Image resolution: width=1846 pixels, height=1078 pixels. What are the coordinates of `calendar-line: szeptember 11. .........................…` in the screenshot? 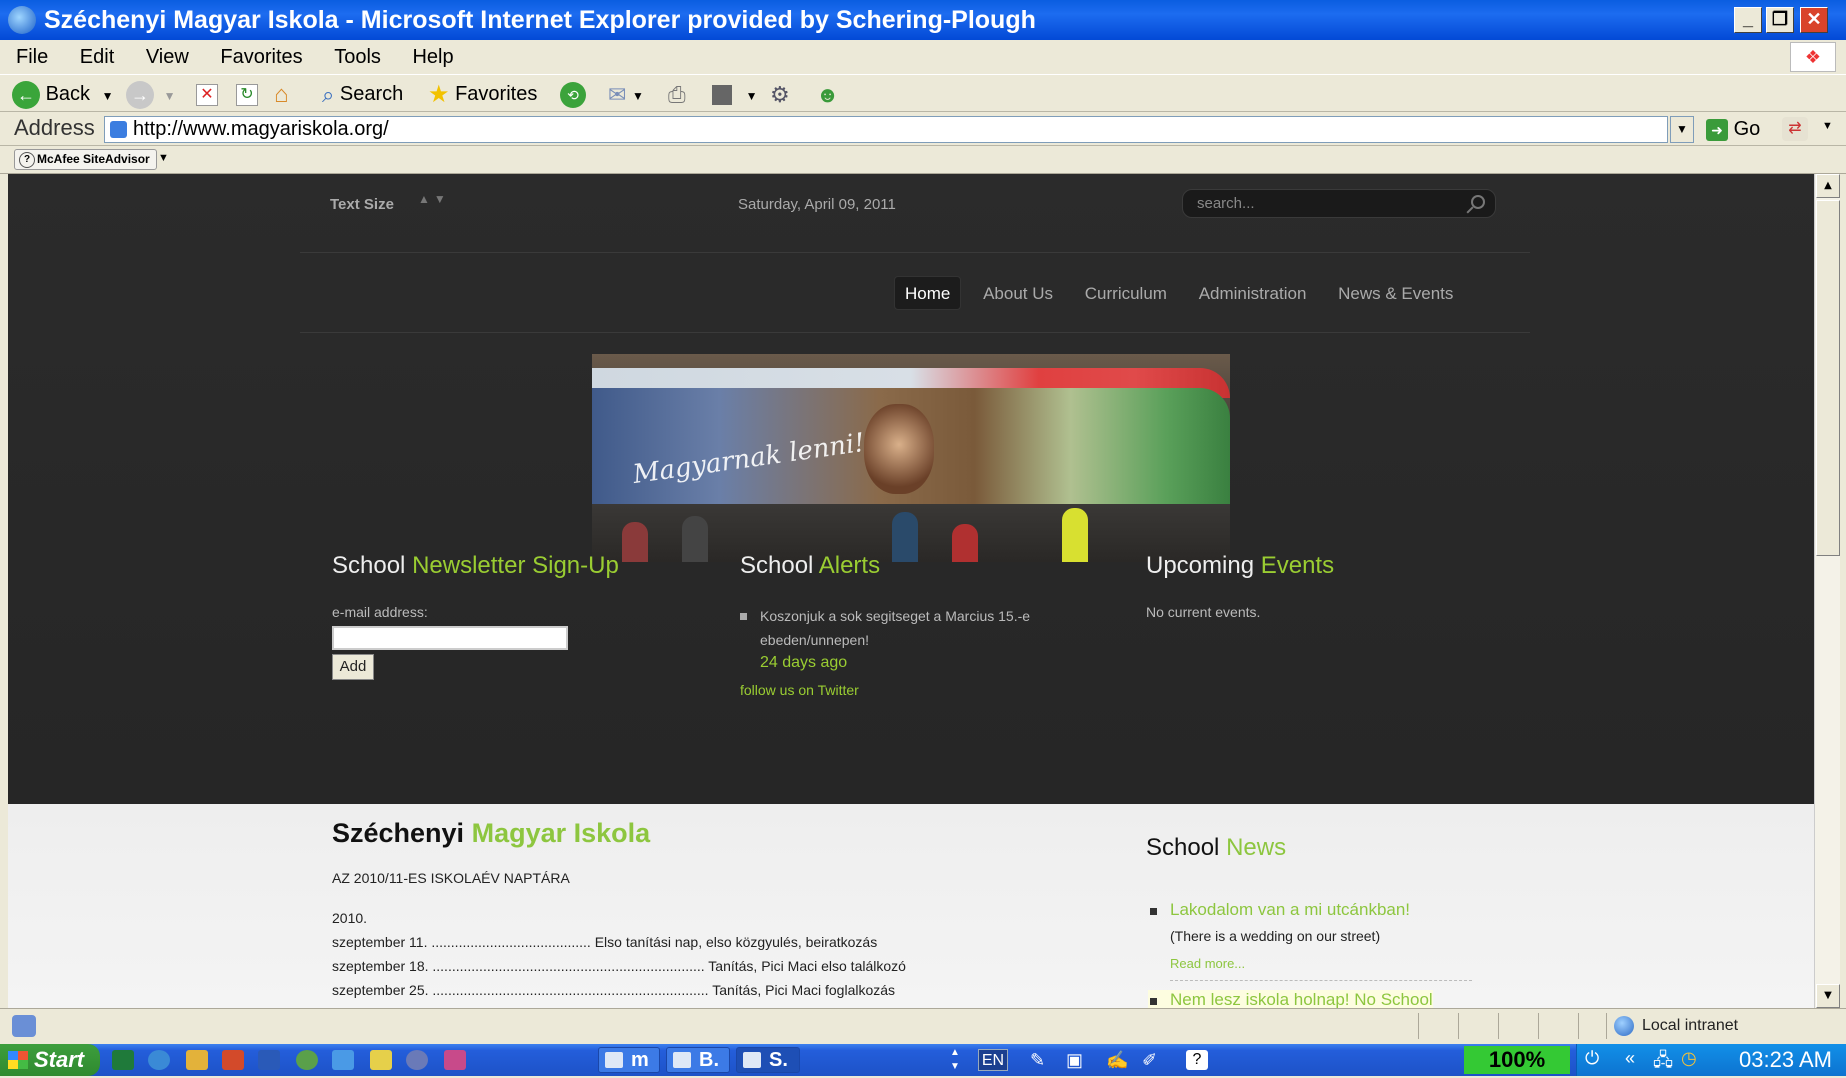 It's located at (605, 942).